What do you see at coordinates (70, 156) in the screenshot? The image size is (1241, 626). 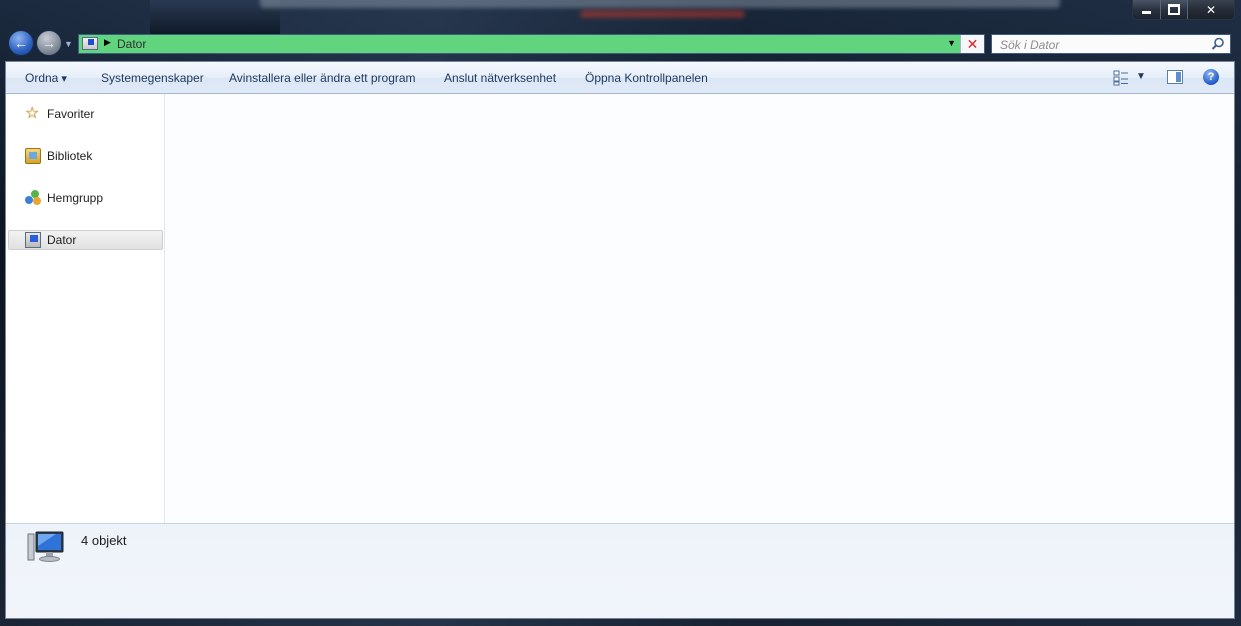 I see `nav-item-label: Bibliotek` at bounding box center [70, 156].